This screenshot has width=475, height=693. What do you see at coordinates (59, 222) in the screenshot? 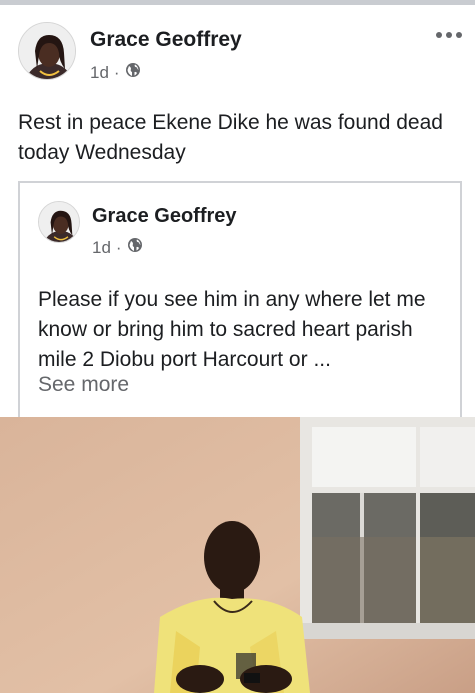
I see `shared-avatar` at bounding box center [59, 222].